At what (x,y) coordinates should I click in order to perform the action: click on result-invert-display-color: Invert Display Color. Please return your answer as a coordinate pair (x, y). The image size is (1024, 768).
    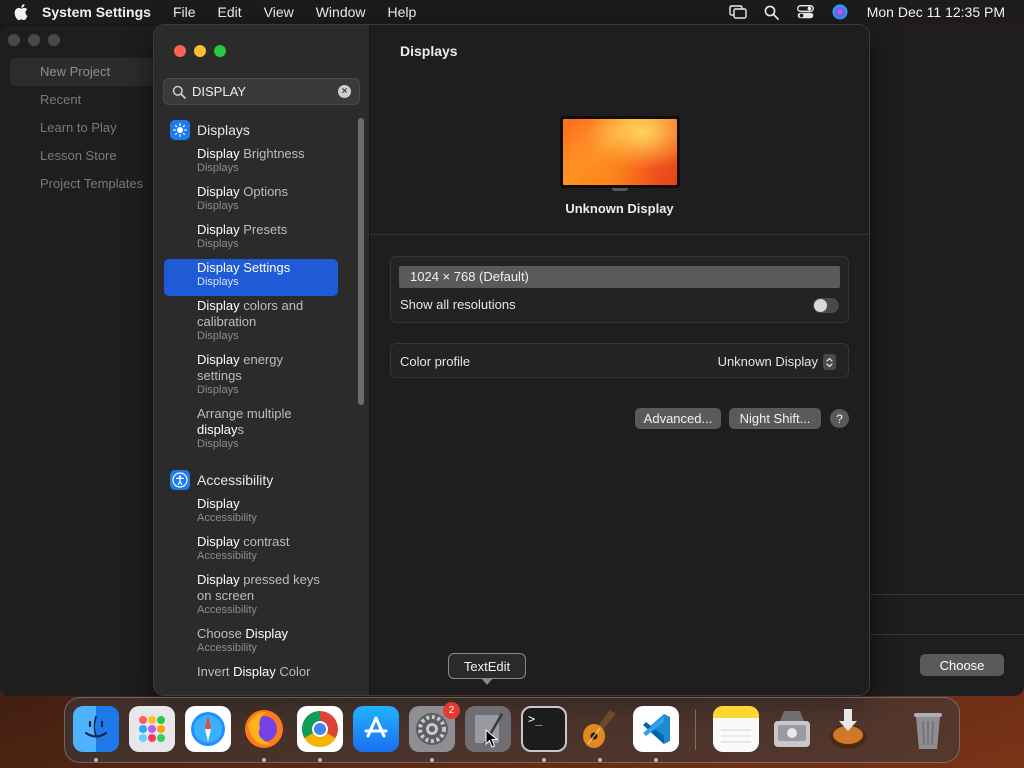
    Looking at the image, I should click on (259, 679).